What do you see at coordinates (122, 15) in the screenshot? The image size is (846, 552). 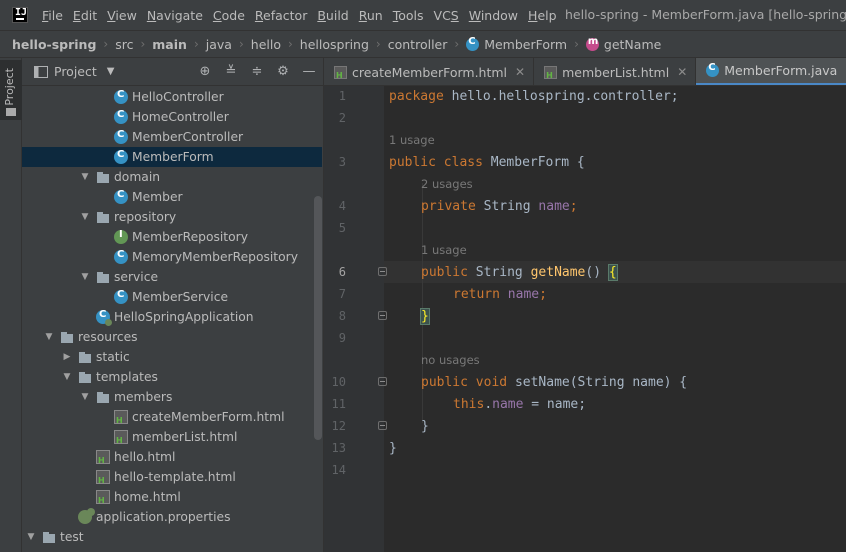 I see `menu-view: View` at bounding box center [122, 15].